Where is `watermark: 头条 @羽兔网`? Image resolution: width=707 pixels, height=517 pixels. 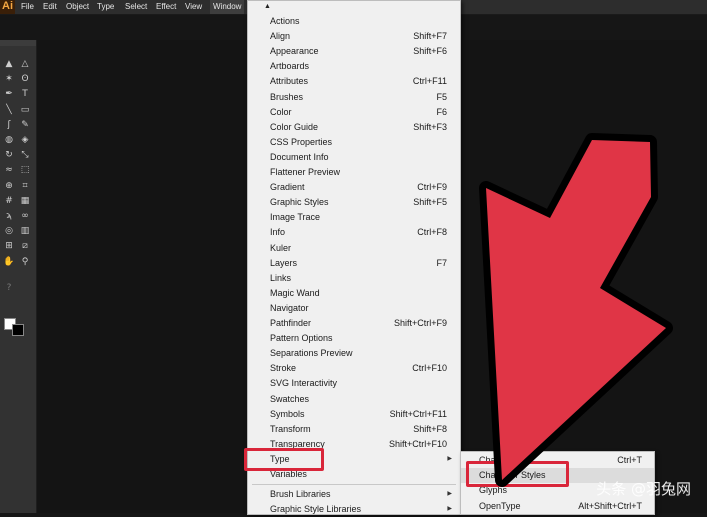 watermark: 头条 @羽兔网 is located at coordinates (643, 489).